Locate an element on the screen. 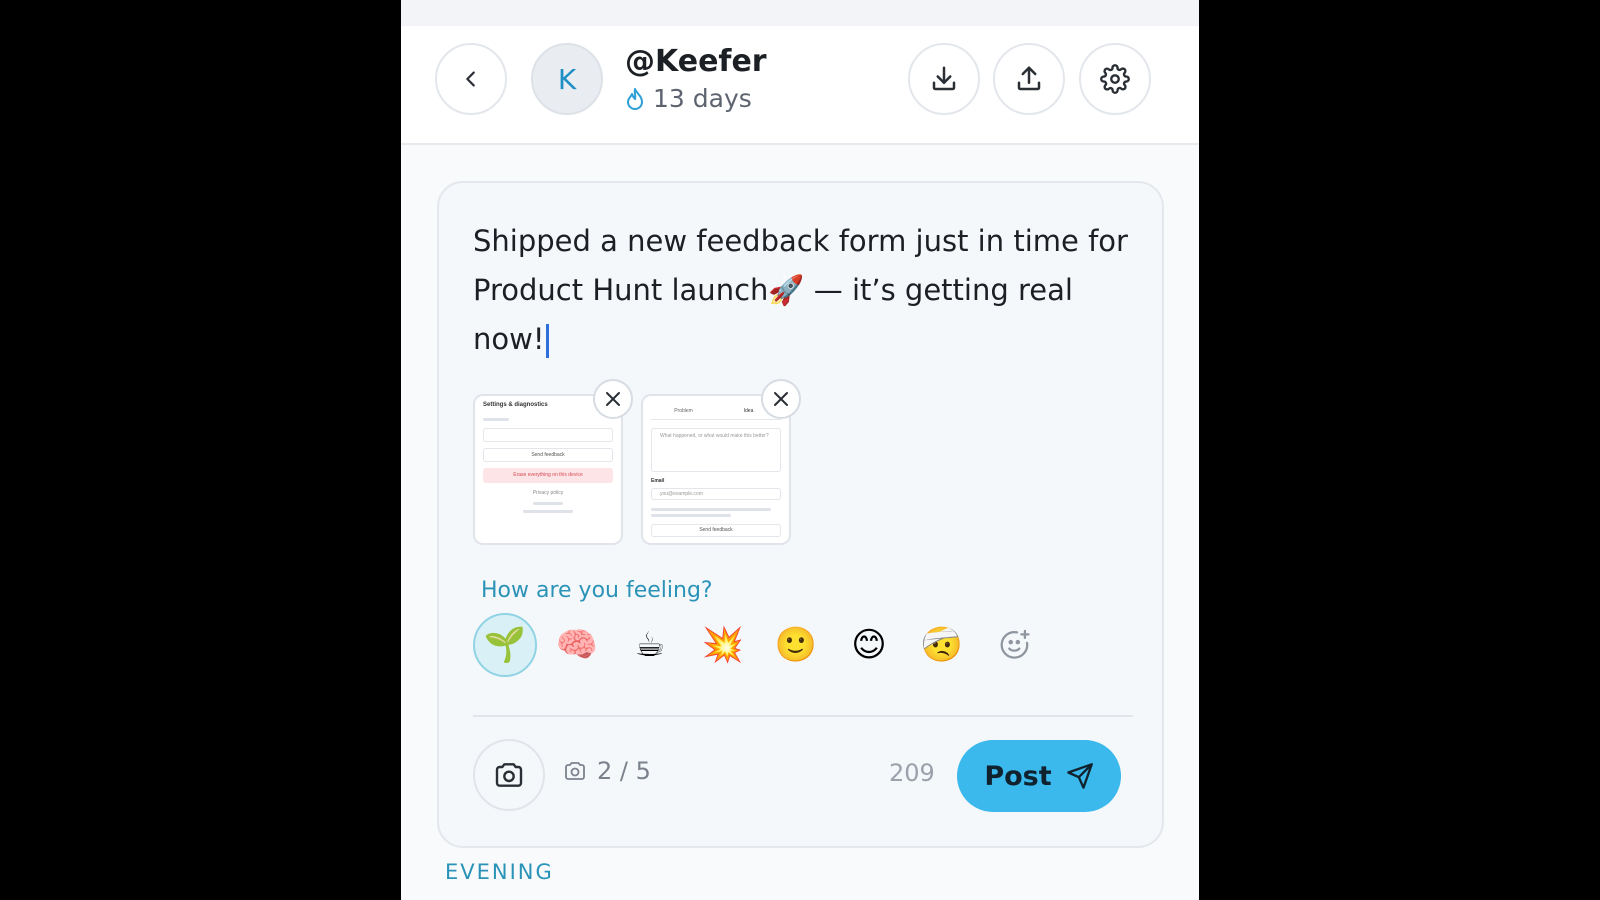  thumb-email-field: you@example.com is located at coordinates (716, 494).